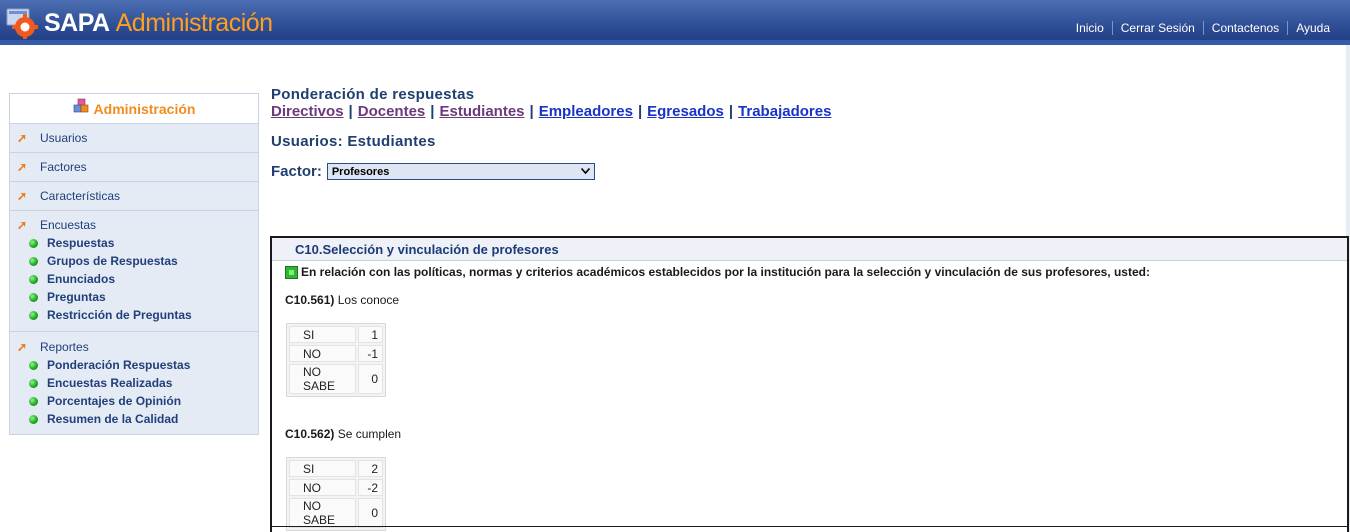 The width and height of the screenshot is (1350, 532). What do you see at coordinates (144, 108) in the screenshot?
I see `sidebar-title: Administración` at bounding box center [144, 108].